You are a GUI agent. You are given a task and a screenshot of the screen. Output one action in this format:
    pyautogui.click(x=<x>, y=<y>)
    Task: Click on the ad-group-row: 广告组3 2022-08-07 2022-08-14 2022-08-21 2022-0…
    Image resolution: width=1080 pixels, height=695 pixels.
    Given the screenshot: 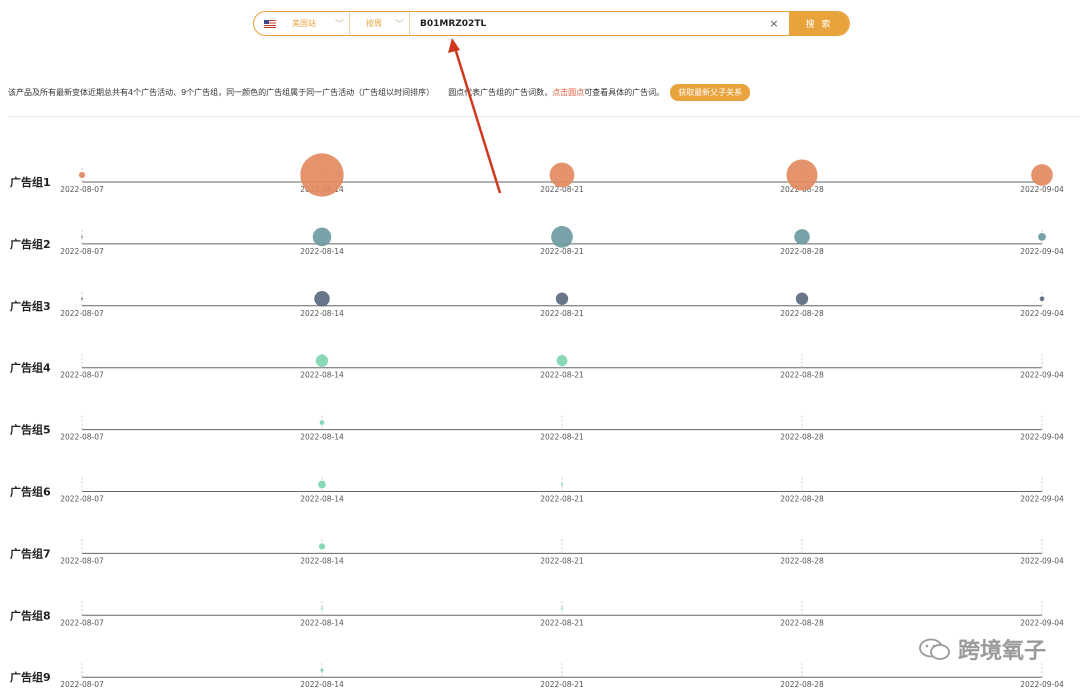 What is the action you would take?
    pyautogui.click(x=537, y=304)
    